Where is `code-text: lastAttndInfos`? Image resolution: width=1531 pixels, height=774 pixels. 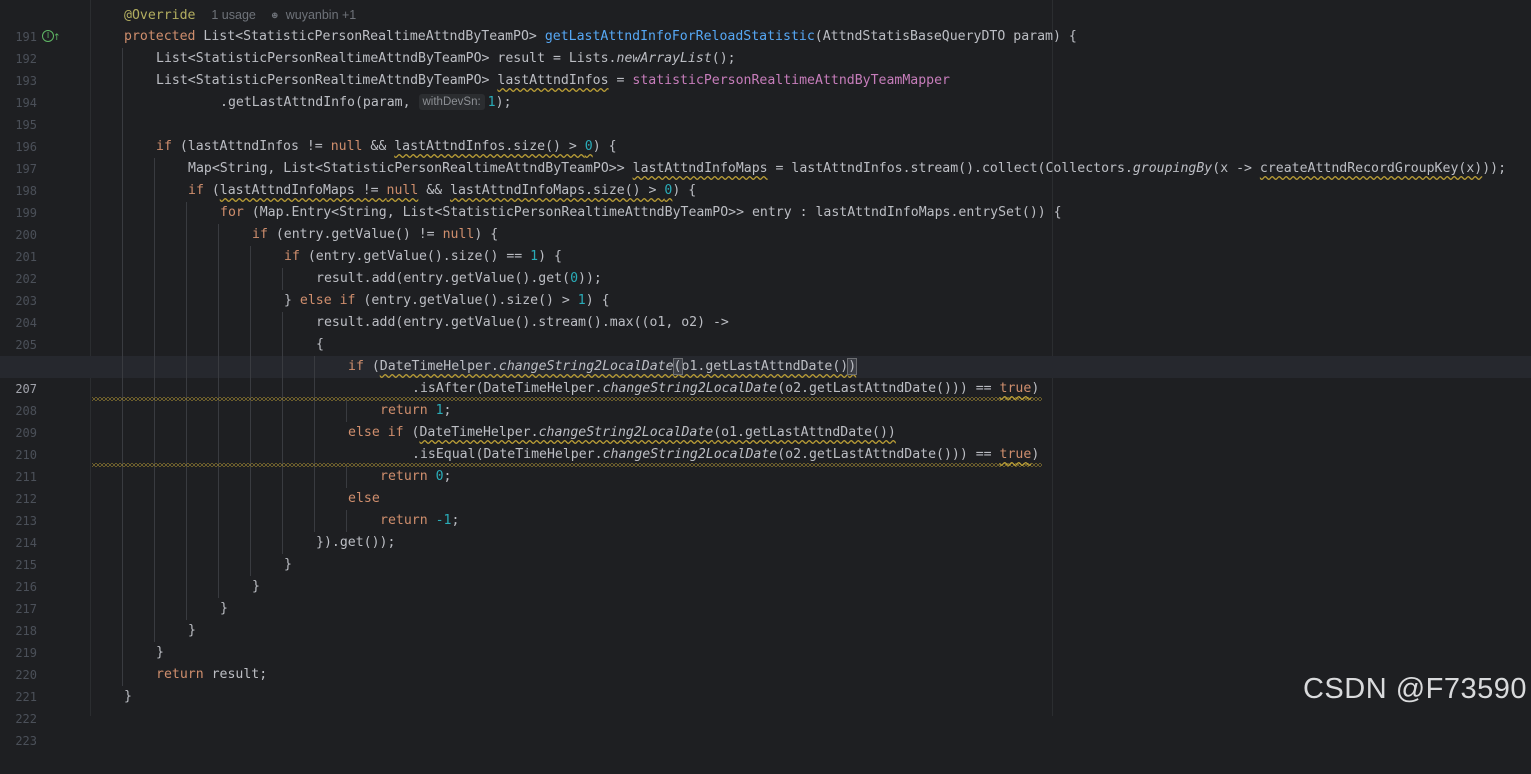
code-text: lastAttndInfos is located at coordinates (553, 80).